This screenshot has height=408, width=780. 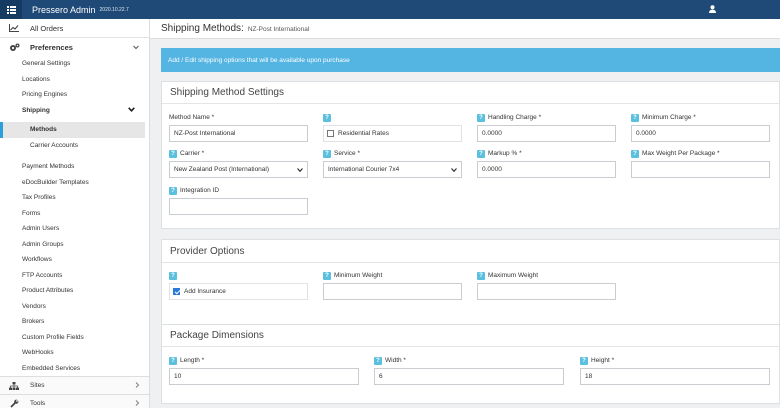 What do you see at coordinates (469, 376) in the screenshot?
I see `width-input: 6` at bounding box center [469, 376].